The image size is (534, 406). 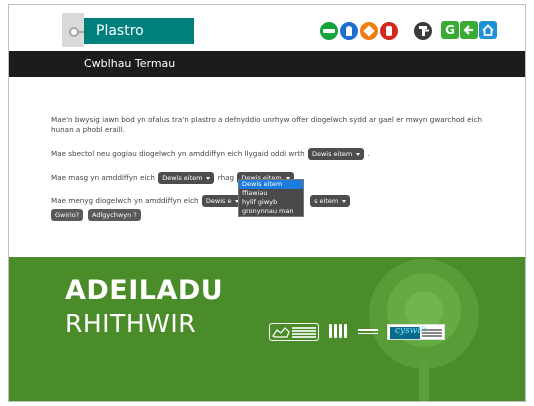 What do you see at coordinates (369, 333) in the screenshot?
I see `lottery-logo-text` at bounding box center [369, 333].